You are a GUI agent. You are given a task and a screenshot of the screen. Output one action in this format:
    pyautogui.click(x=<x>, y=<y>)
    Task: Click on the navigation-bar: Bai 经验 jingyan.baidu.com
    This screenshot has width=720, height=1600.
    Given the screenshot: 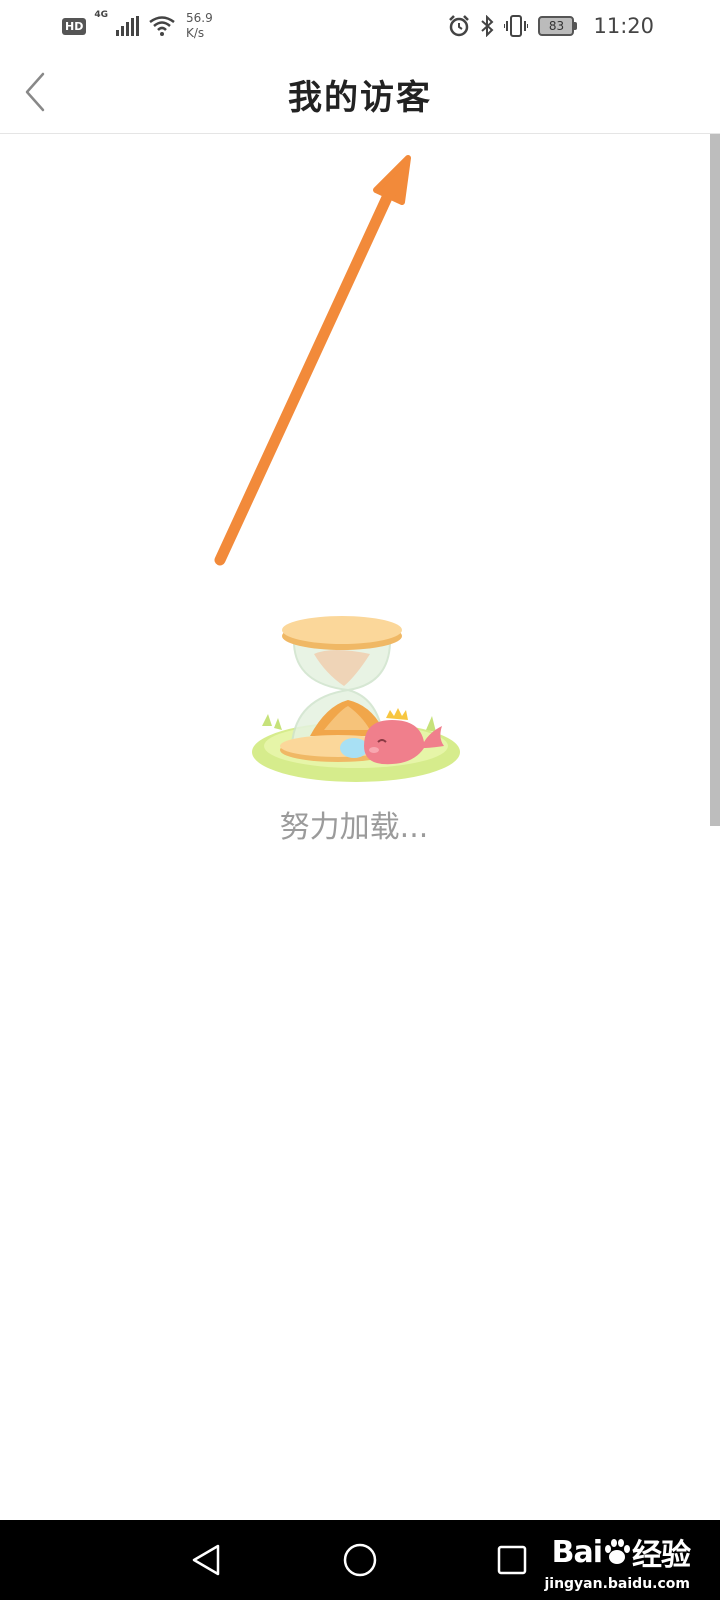 What is the action you would take?
    pyautogui.click(x=360, y=1560)
    